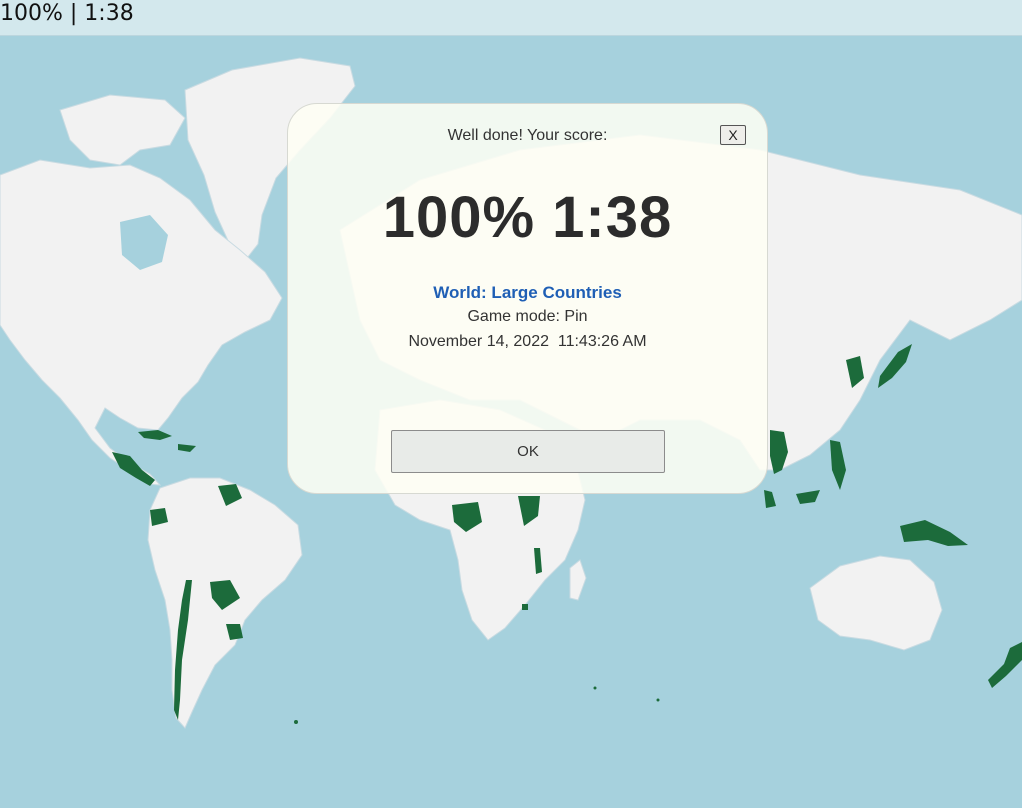 Image resolution: width=1022 pixels, height=808 pixels. What do you see at coordinates (527, 341) in the screenshot?
I see `completion-timestamp: November 14, 2022 11:43:26 AM` at bounding box center [527, 341].